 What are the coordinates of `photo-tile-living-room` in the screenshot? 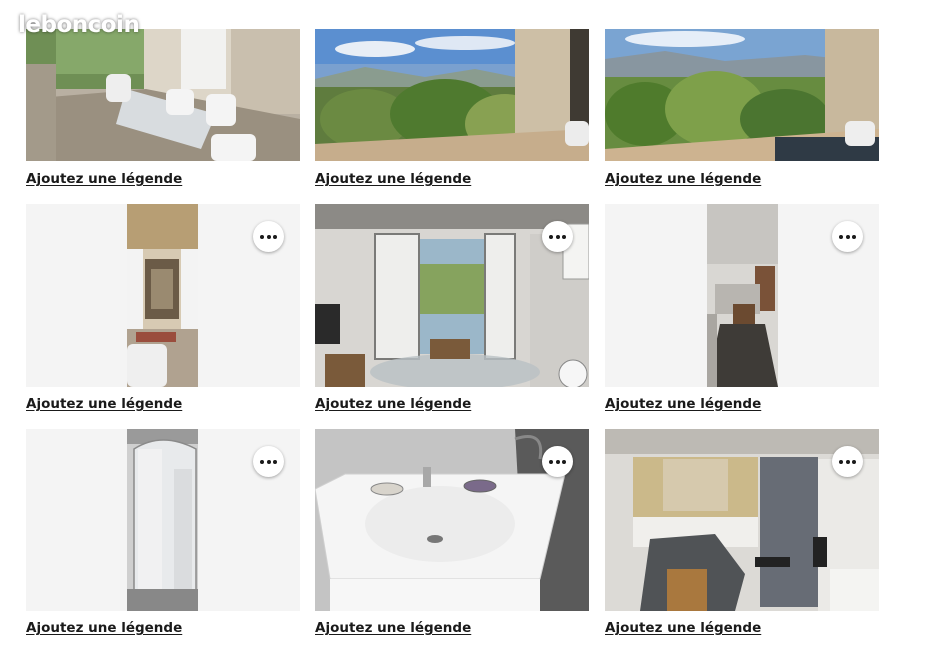 It's located at (452, 295).